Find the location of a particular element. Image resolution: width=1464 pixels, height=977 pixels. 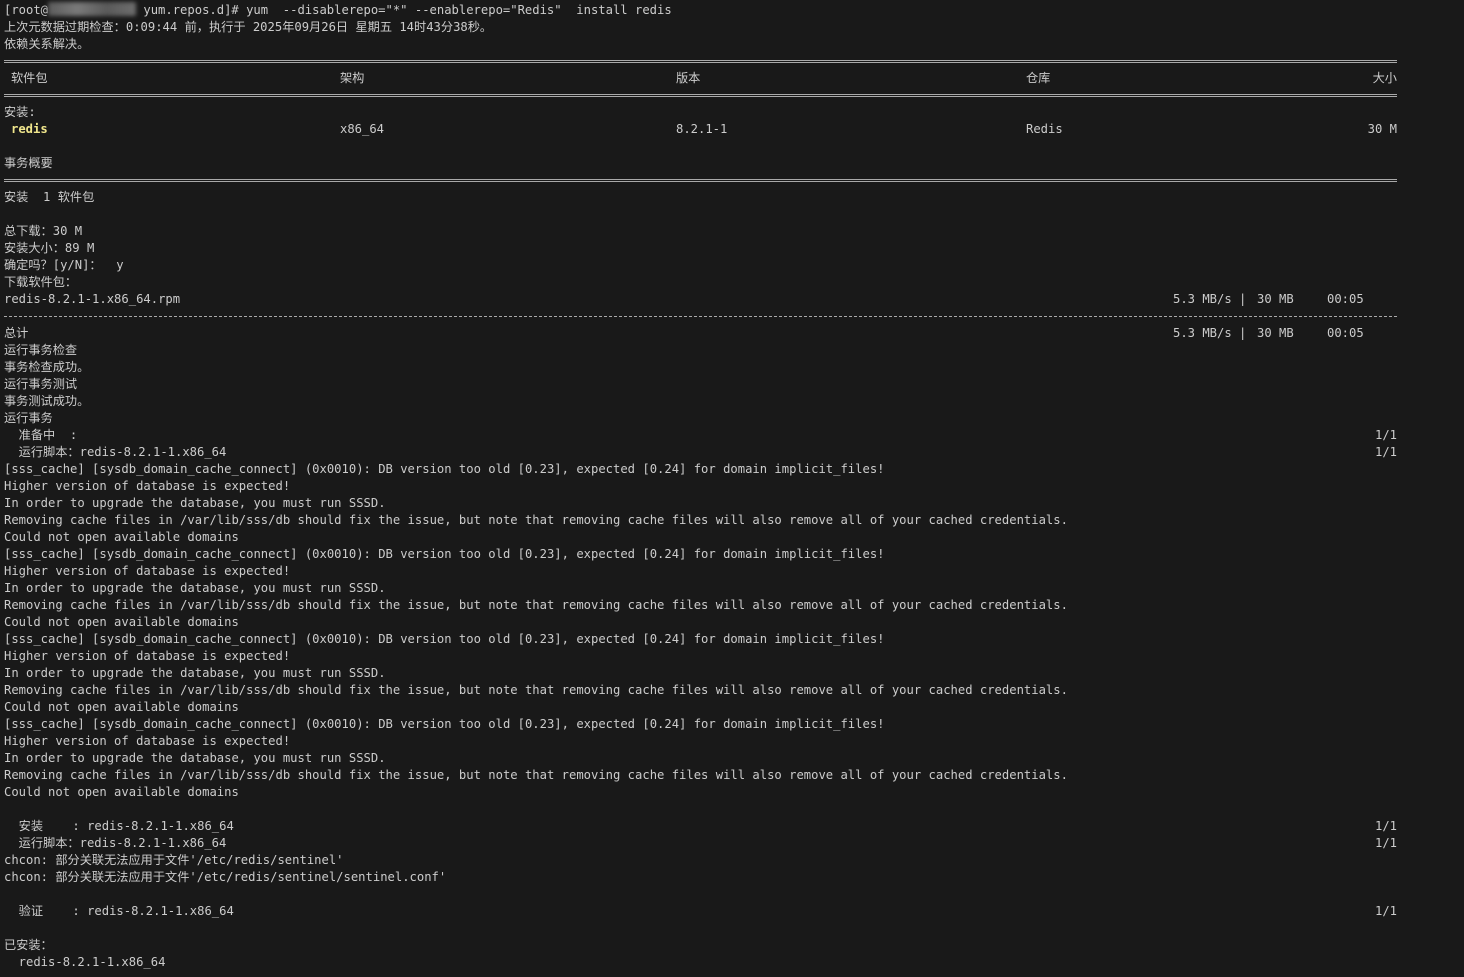

summary-install-line: 安装 1 软件包 is located at coordinates (49, 197).